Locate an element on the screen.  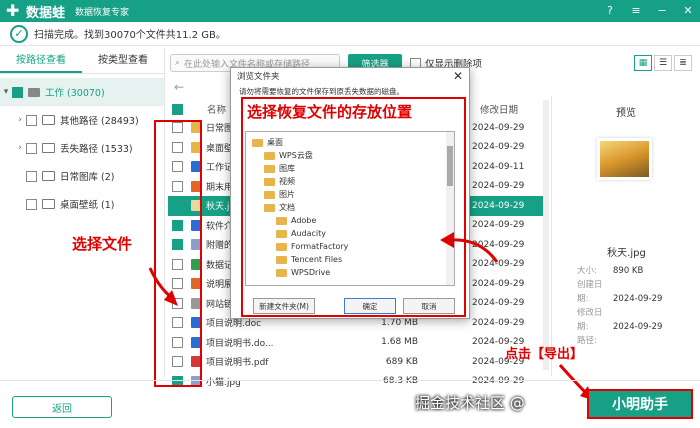
back-button: 返回 is located at coordinates (62, 407).